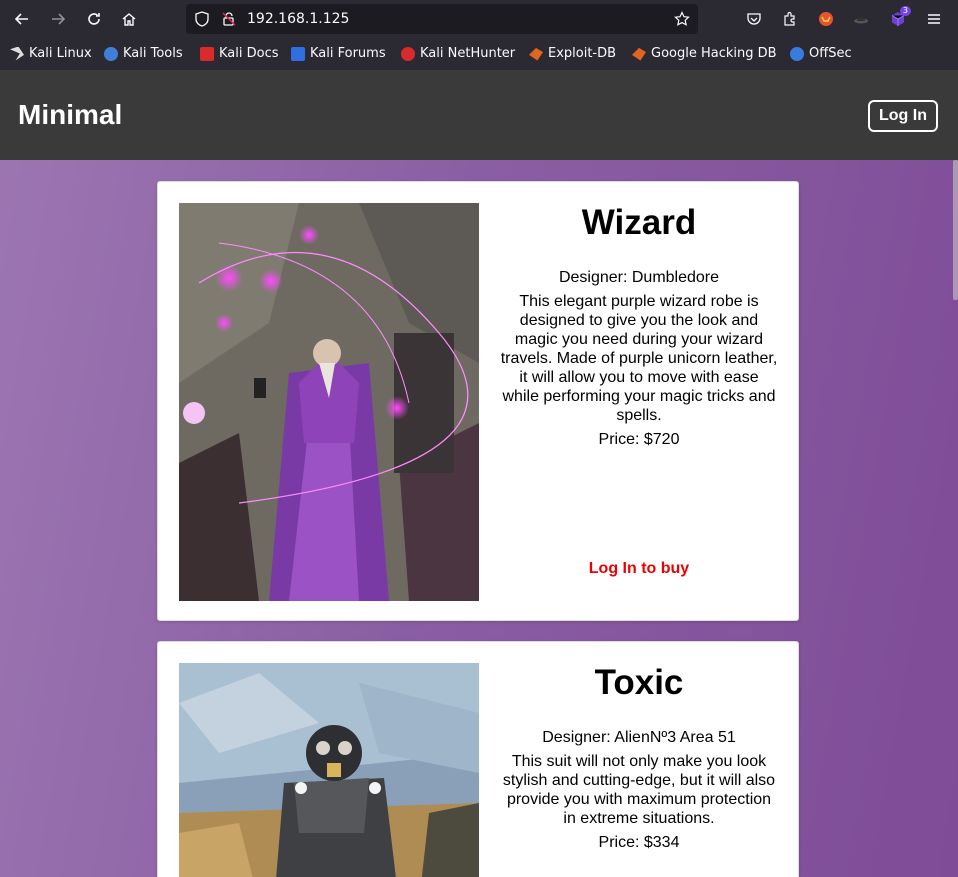  I want to click on back-button, so click(22, 19).